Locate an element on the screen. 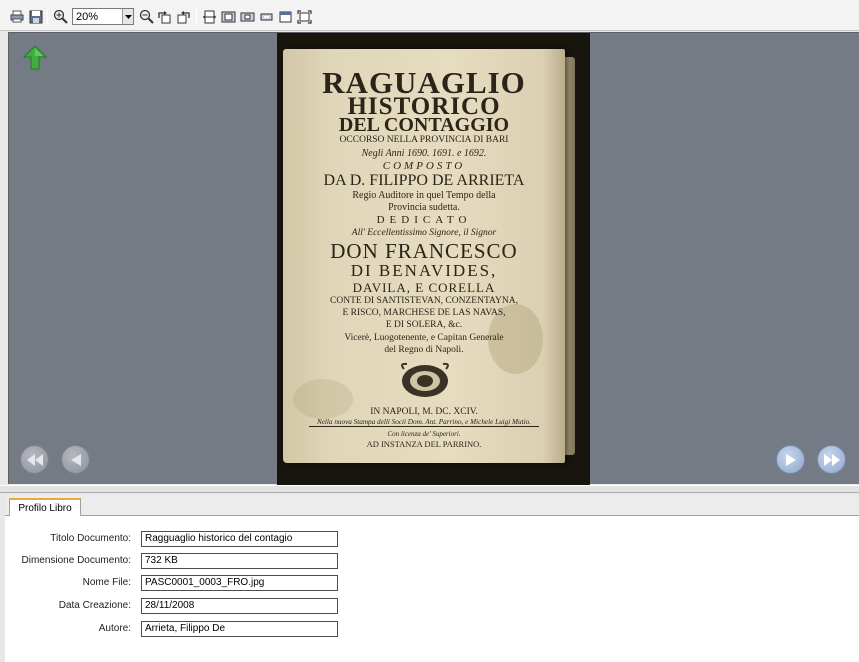 The width and height of the screenshot is (859, 662). first-page-icon is located at coordinates (34, 459).